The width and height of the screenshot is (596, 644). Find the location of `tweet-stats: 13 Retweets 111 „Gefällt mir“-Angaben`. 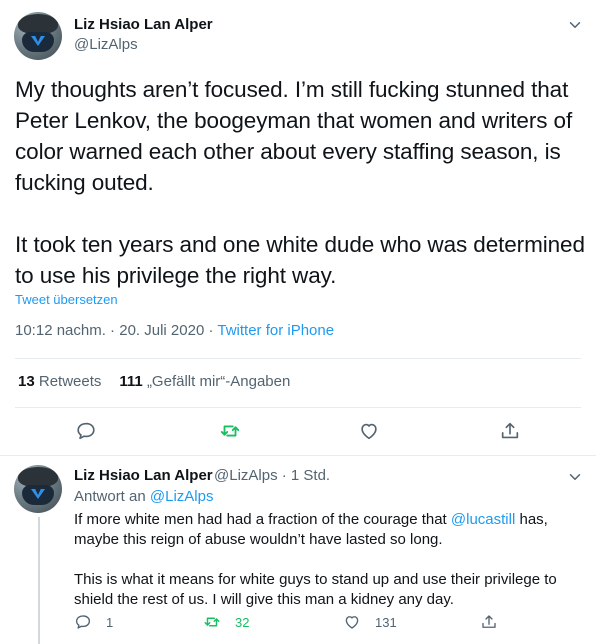

tweet-stats: 13 Retweets 111 „Gefällt mir“-Angaben is located at coordinates (154, 381).